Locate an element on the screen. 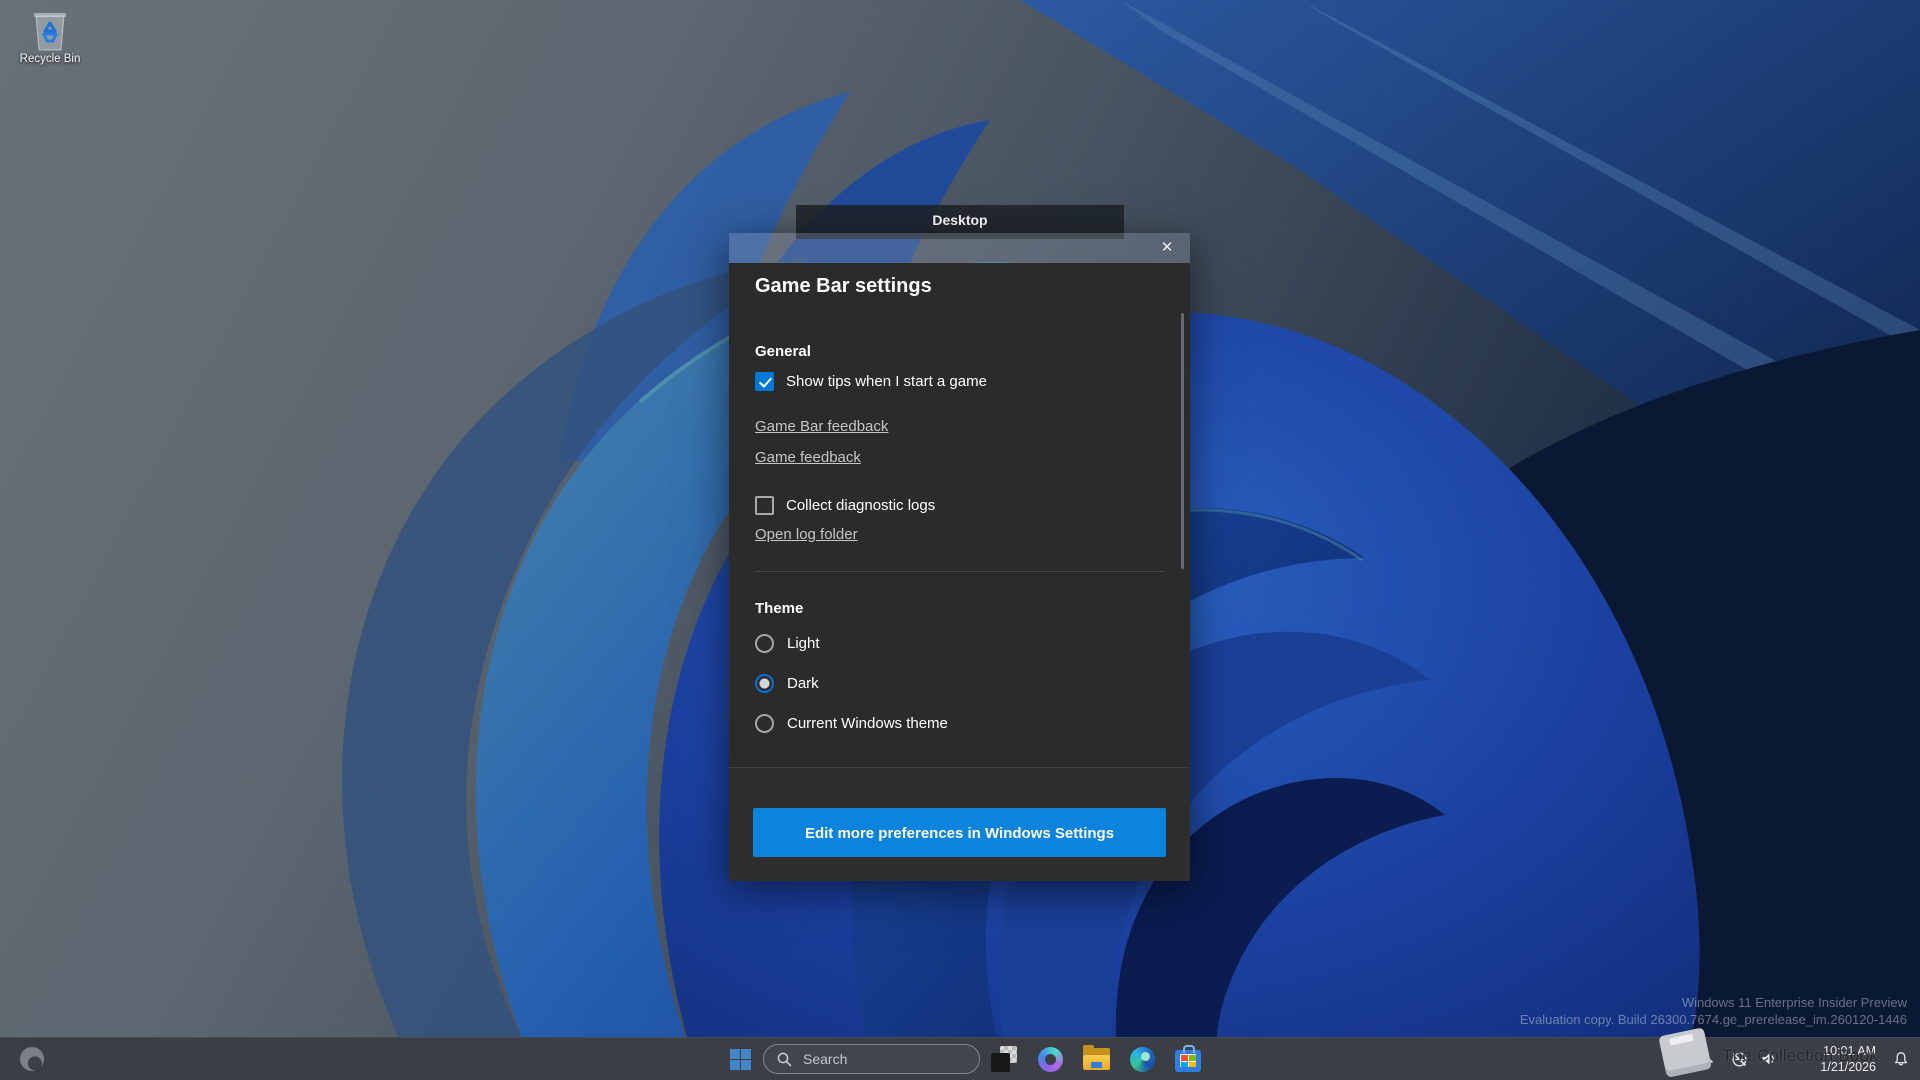 The image size is (1920, 1080). chevron-up-icon is located at coordinates (1707, 1059).